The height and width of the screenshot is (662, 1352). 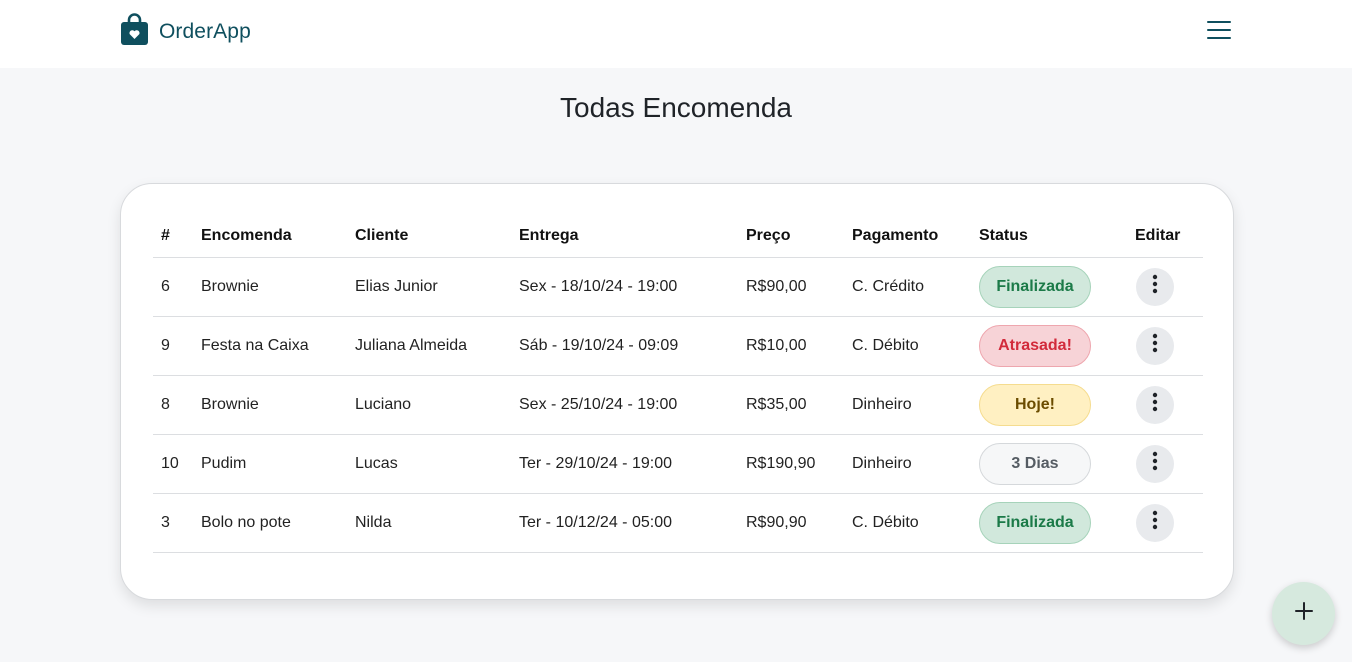 I want to click on cell-order: Bolo no pote, so click(x=270, y=523).